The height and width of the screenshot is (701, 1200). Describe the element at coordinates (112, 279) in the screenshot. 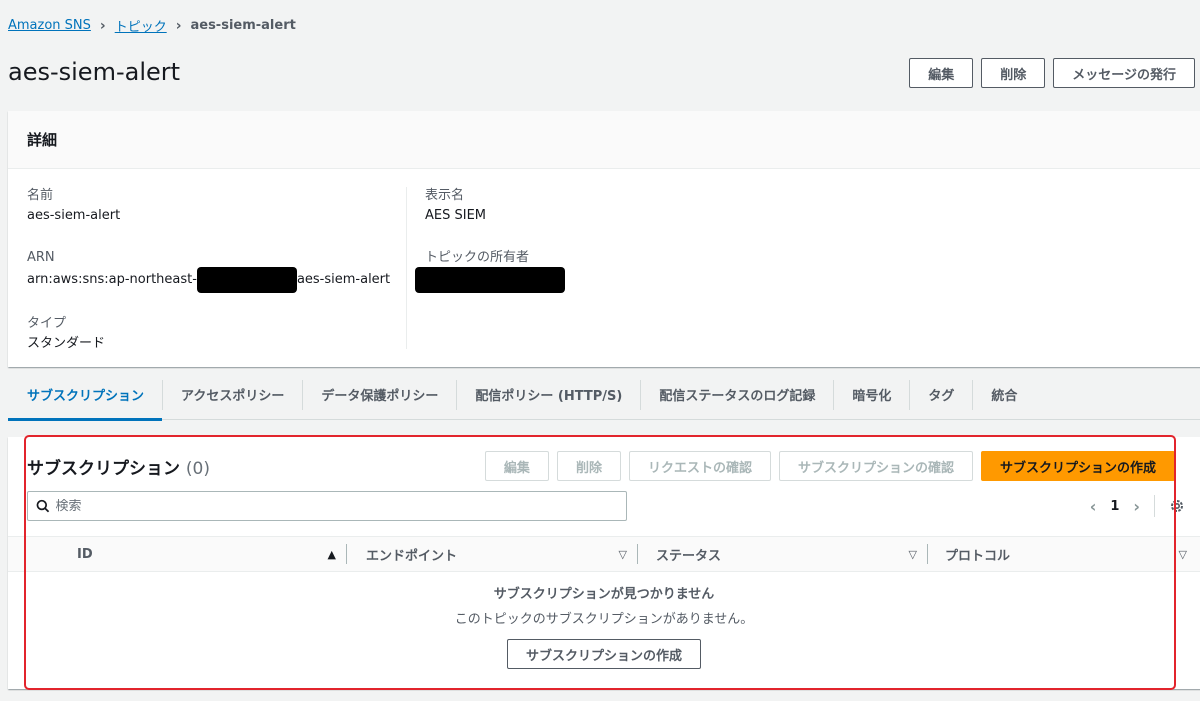

I see `arn-prefix: arn:aws:sns:ap-northeast-` at that location.